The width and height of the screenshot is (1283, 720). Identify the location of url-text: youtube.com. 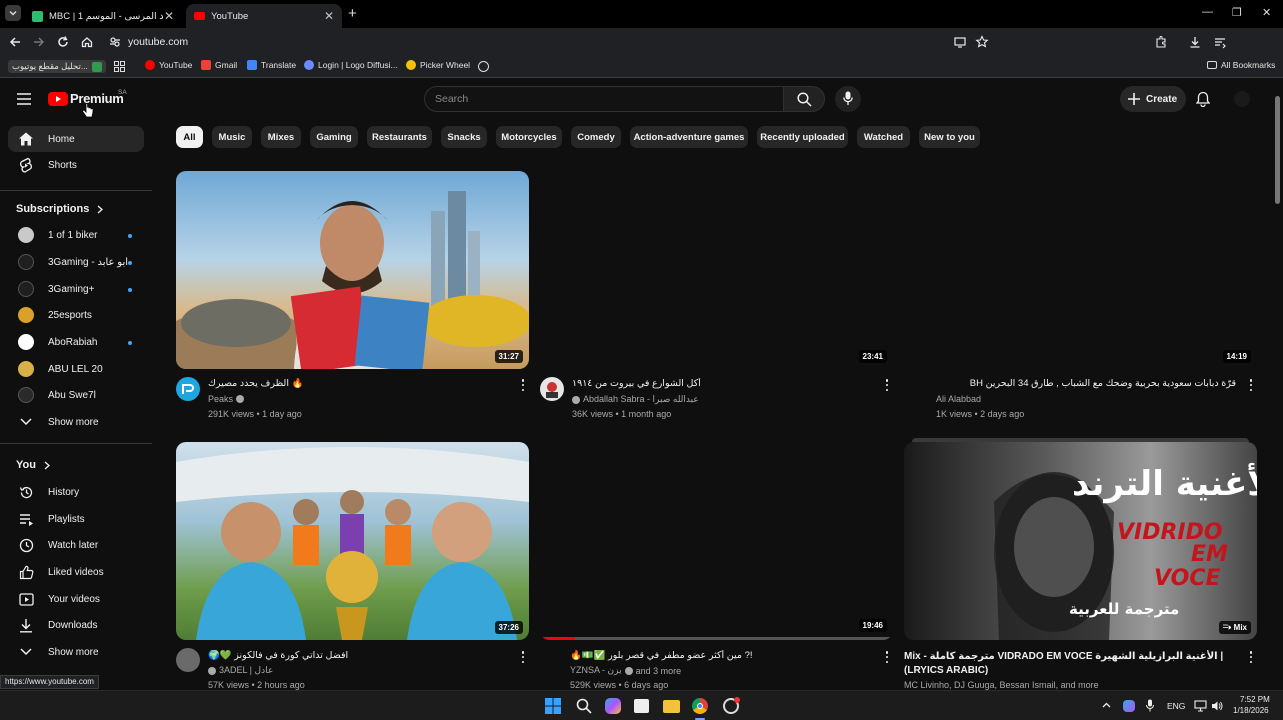
(158, 42).